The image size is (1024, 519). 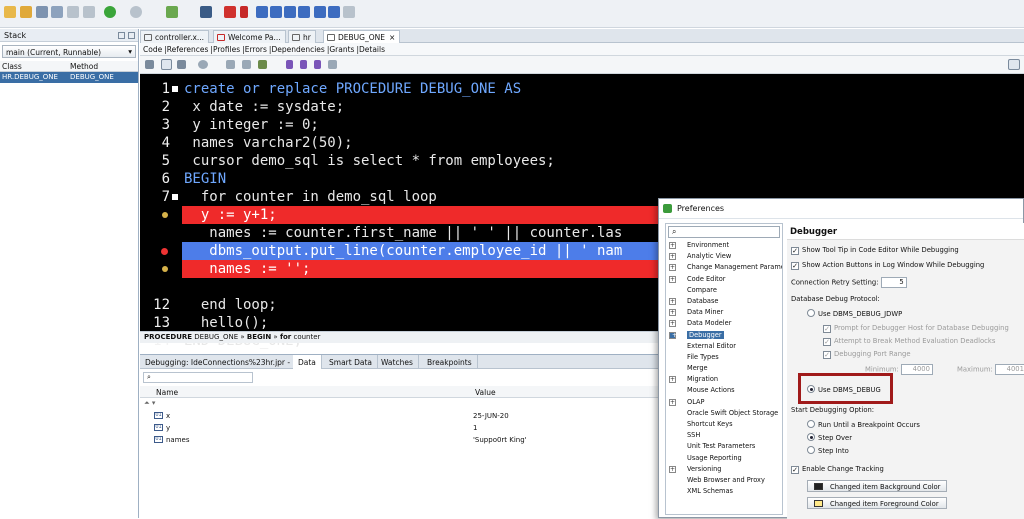 What do you see at coordinates (189, 49) in the screenshot?
I see `tab-references: References` at bounding box center [189, 49].